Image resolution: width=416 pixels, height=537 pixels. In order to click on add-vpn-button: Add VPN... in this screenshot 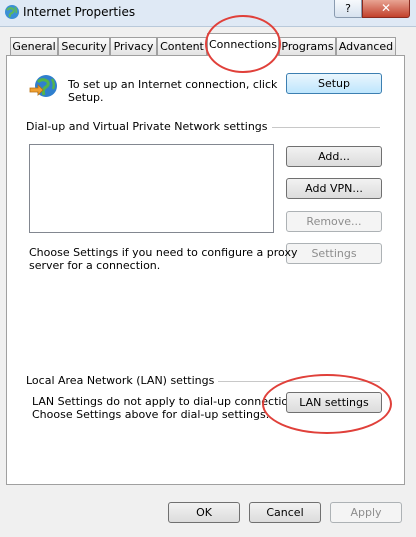, I will do `click(334, 188)`.